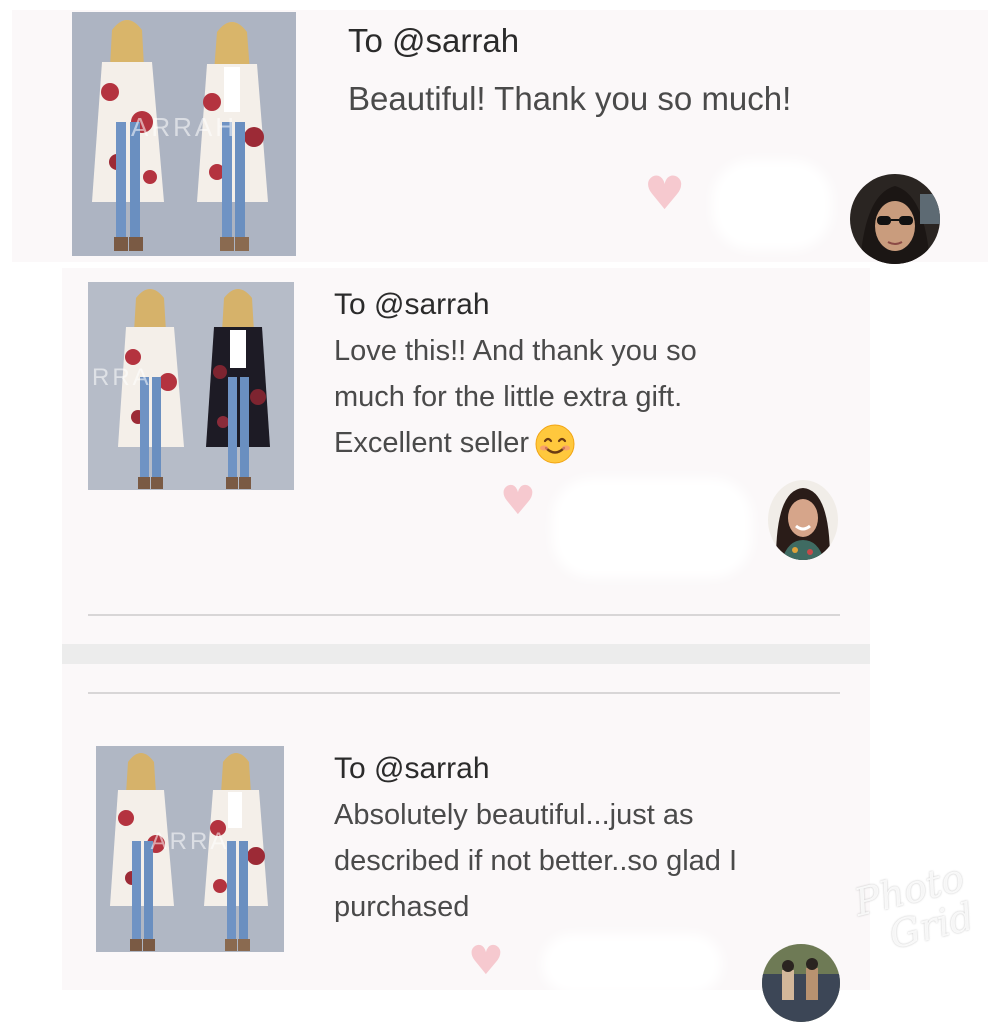 The width and height of the screenshot is (1000, 1022). What do you see at coordinates (190, 841) in the screenshot?
I see `thumbnail-watermark: ARRA` at bounding box center [190, 841].